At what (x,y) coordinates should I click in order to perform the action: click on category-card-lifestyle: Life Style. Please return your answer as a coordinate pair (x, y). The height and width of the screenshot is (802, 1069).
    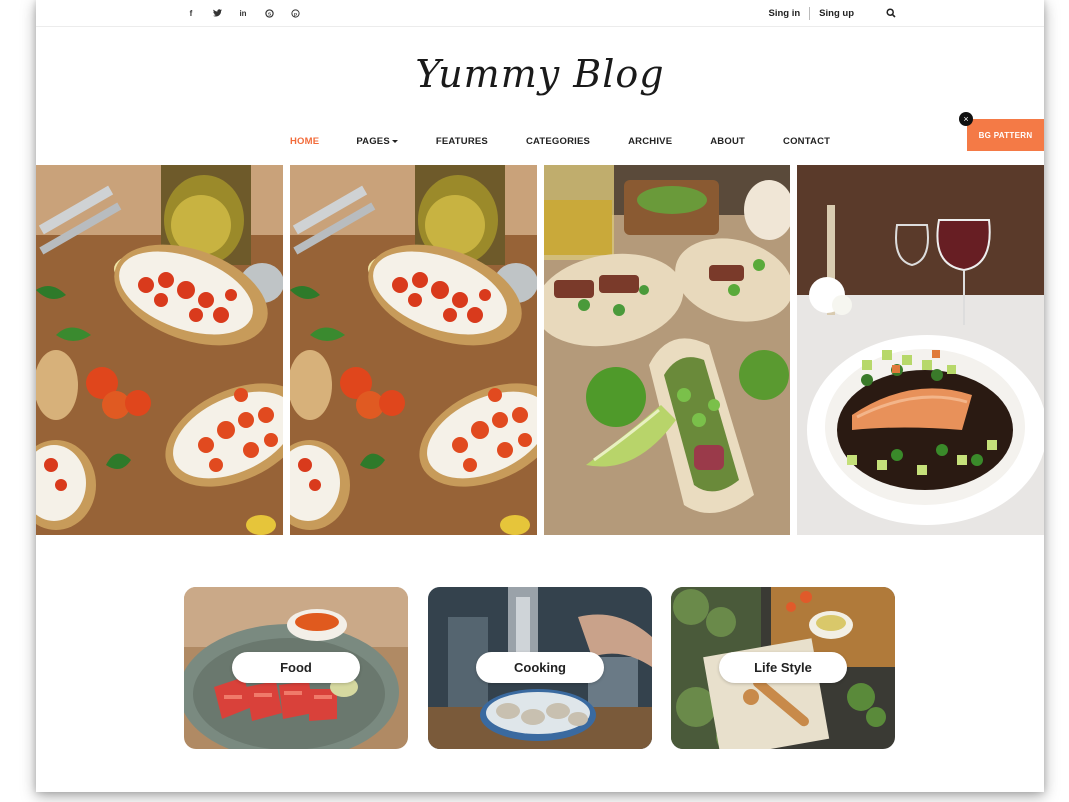
    Looking at the image, I should click on (783, 668).